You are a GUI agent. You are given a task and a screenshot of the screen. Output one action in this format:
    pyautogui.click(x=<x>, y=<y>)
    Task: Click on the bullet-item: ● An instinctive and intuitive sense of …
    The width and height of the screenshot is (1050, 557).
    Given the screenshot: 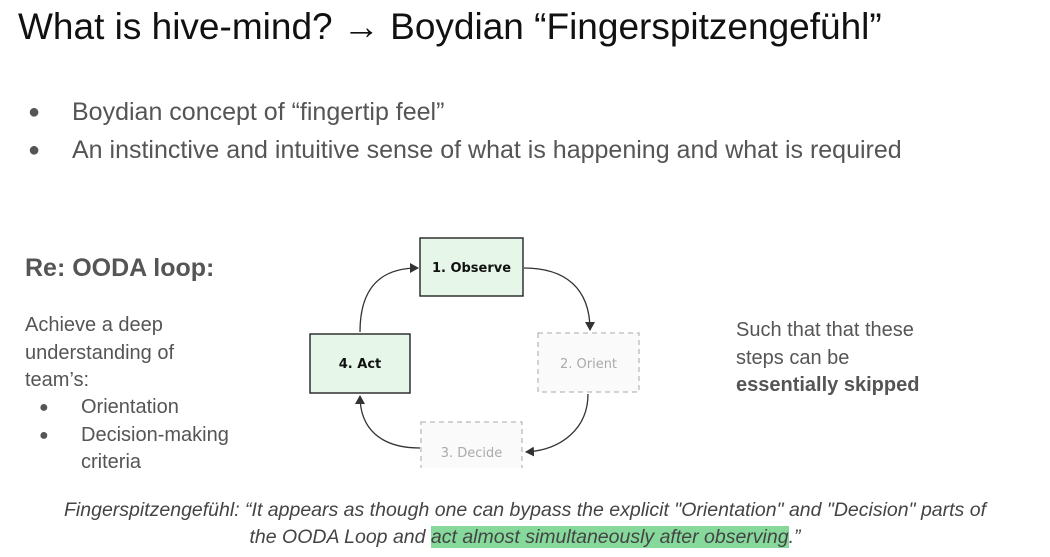 What is the action you would take?
    pyautogui.click(x=465, y=150)
    